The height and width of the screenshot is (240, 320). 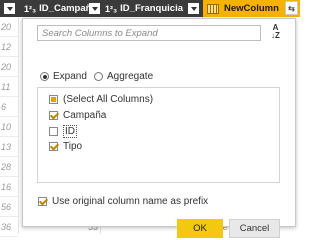 I want to click on row-values-column: 20 12 20 11 6 10 13 28 16 56 36, so click(x=9, y=127).